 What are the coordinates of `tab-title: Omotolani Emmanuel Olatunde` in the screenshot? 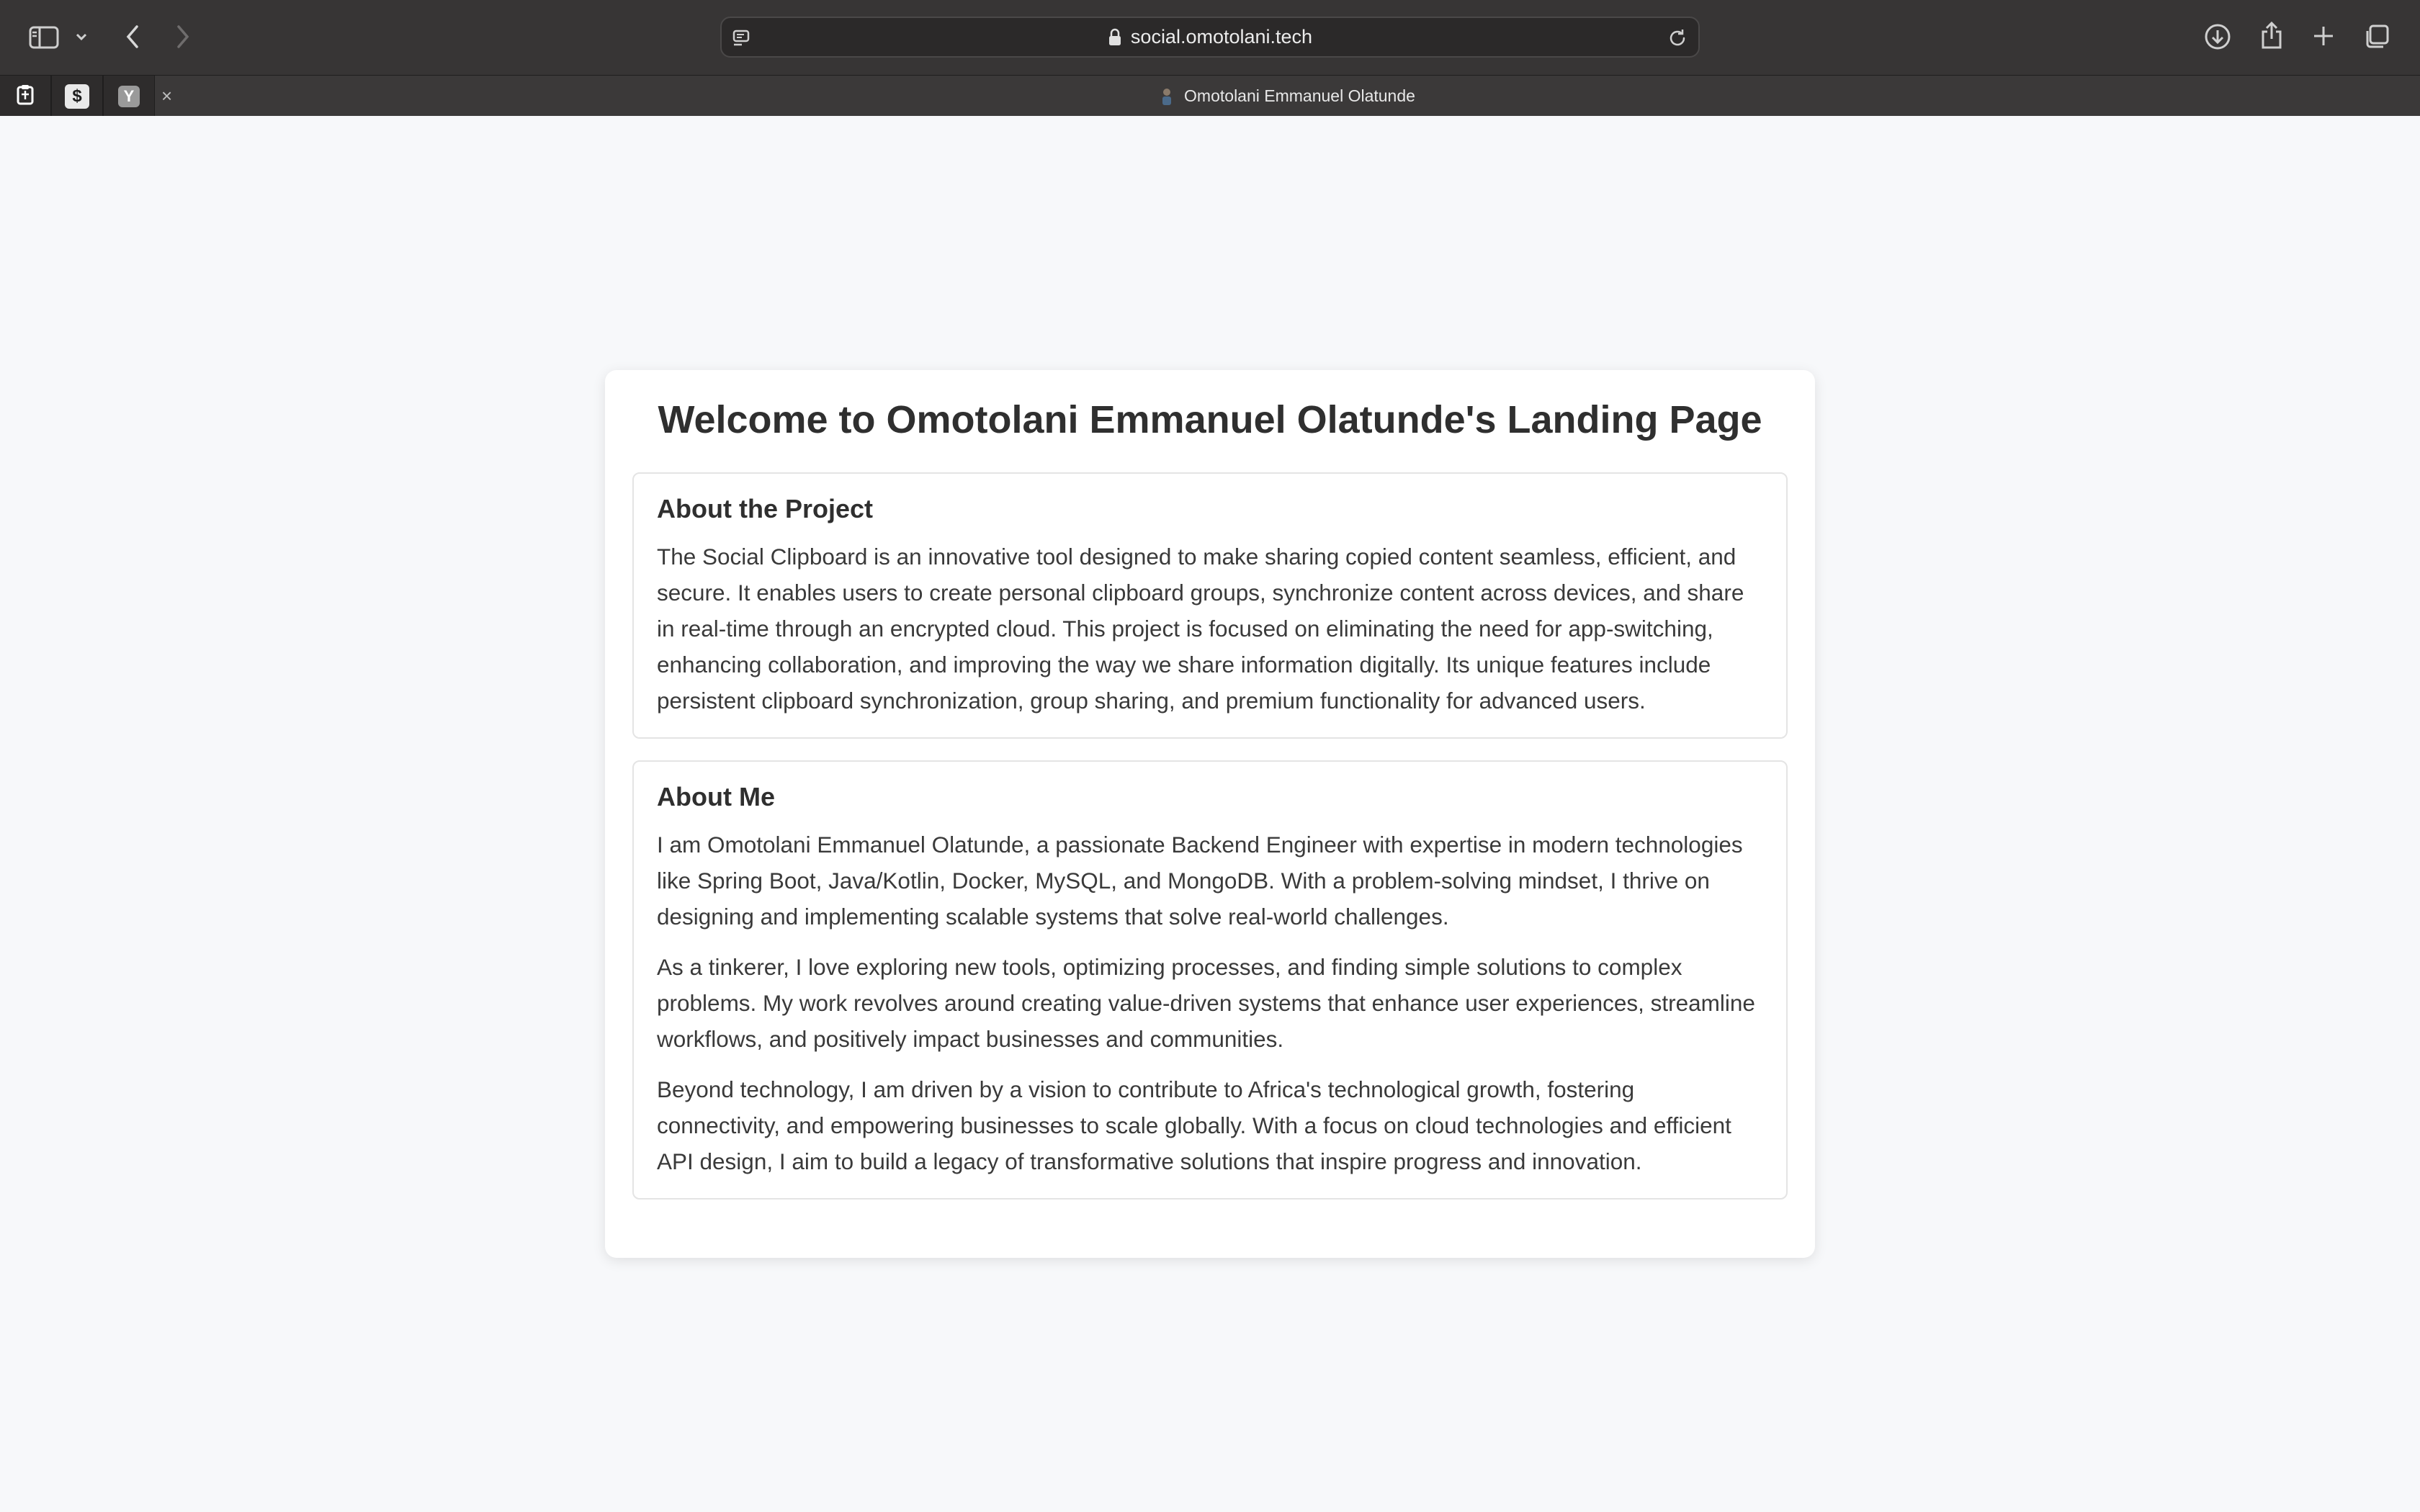 It's located at (1299, 95).